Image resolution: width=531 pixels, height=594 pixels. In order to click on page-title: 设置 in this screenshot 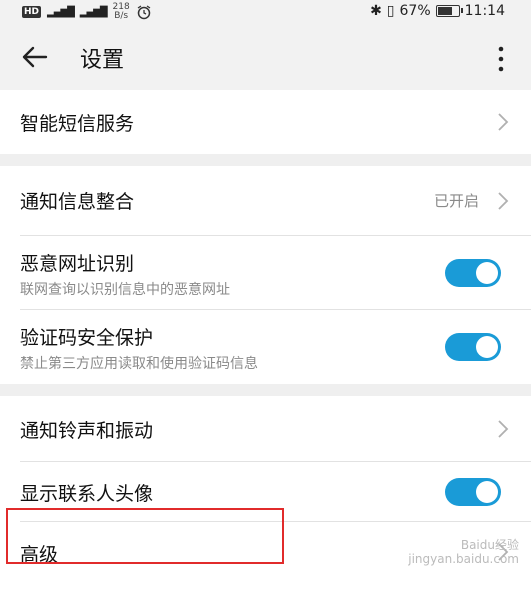, I will do `click(102, 60)`.